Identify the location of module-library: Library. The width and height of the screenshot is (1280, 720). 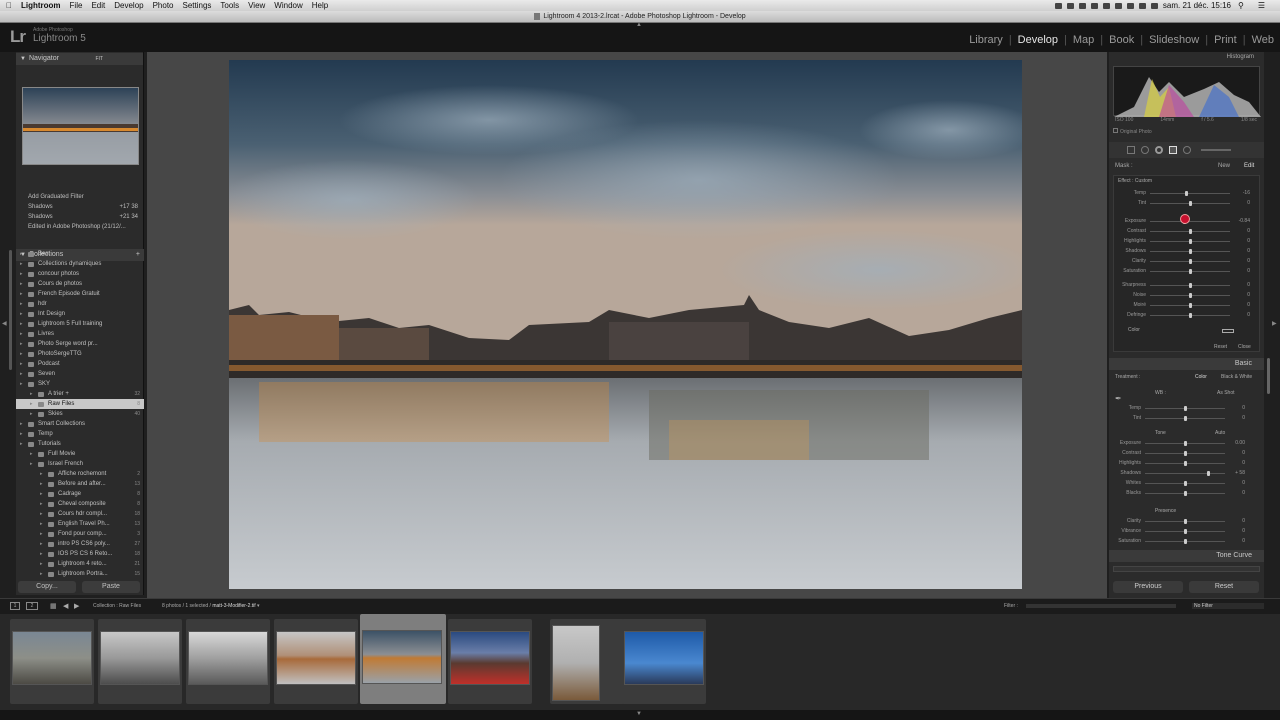
(986, 40).